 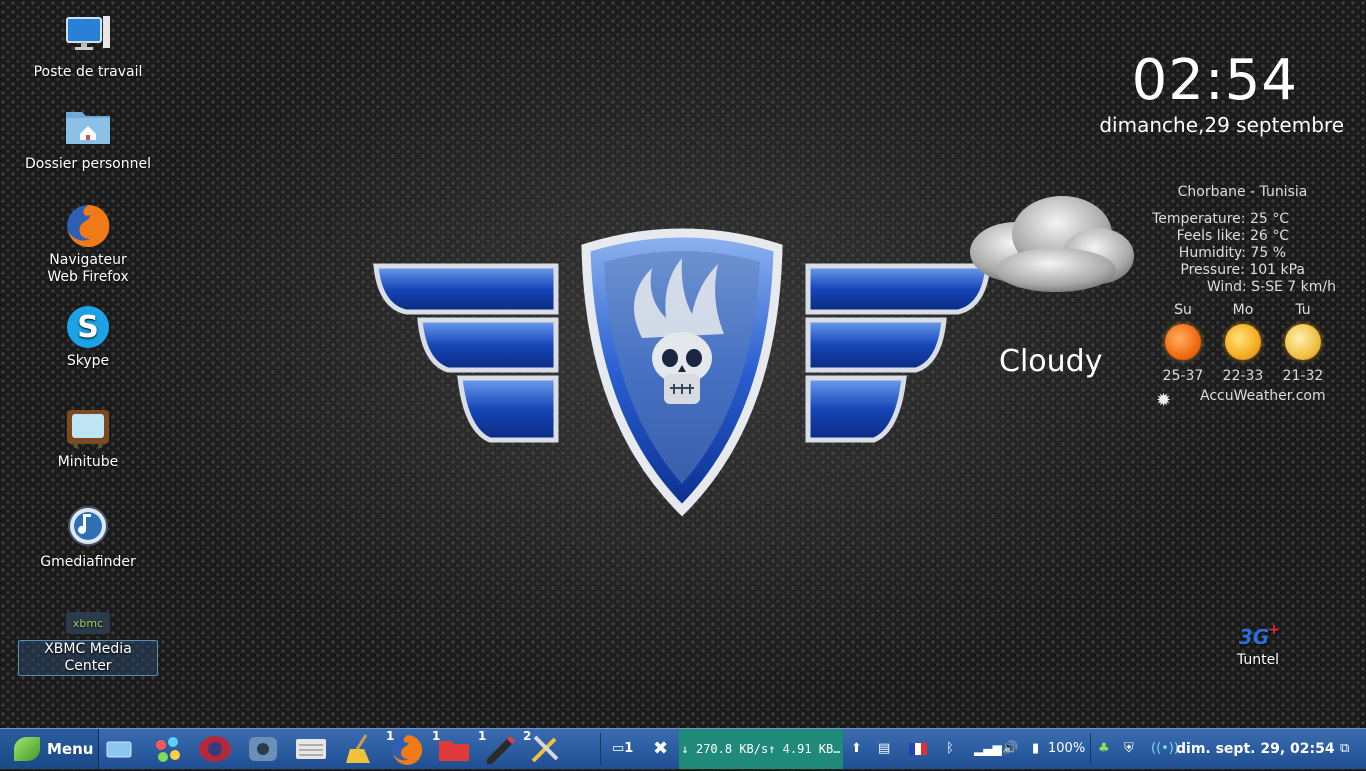 What do you see at coordinates (1263, 396) in the screenshot?
I see `weather-source: AccuWeather.com` at bounding box center [1263, 396].